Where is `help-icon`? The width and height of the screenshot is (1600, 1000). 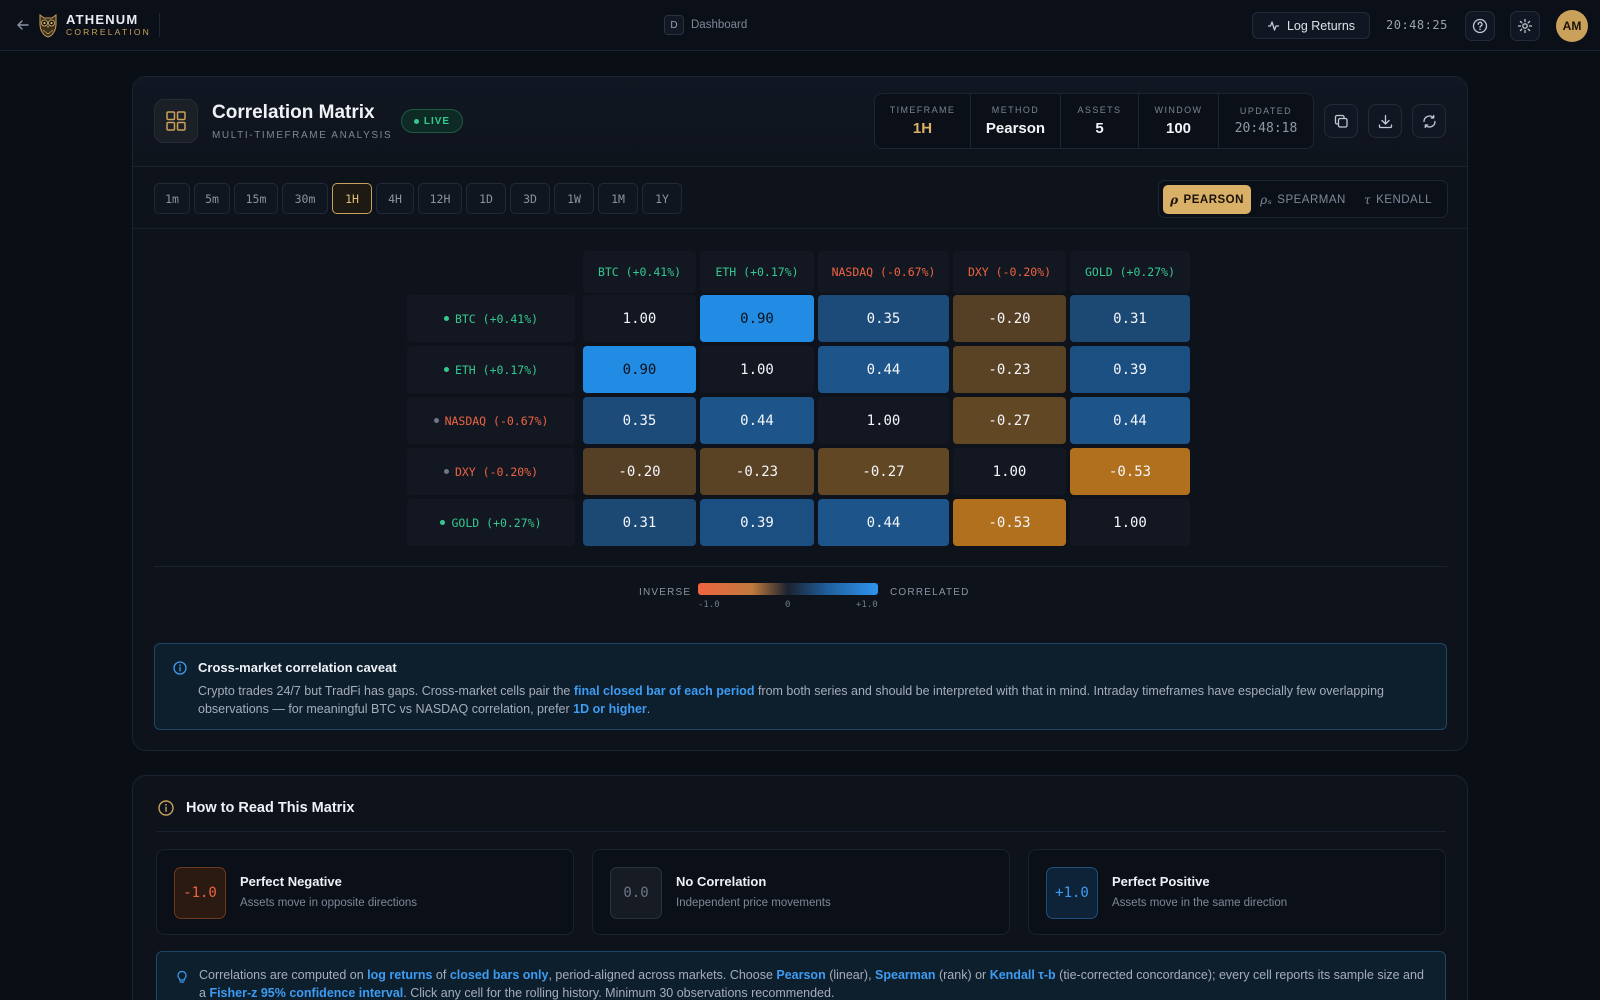
help-icon is located at coordinates (1480, 26).